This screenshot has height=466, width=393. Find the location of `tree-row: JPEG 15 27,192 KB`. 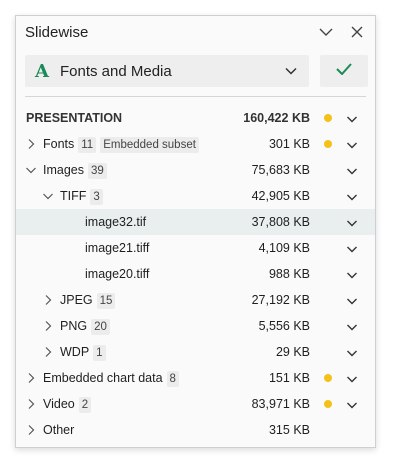

tree-row: JPEG 15 27,192 KB is located at coordinates (195, 300).